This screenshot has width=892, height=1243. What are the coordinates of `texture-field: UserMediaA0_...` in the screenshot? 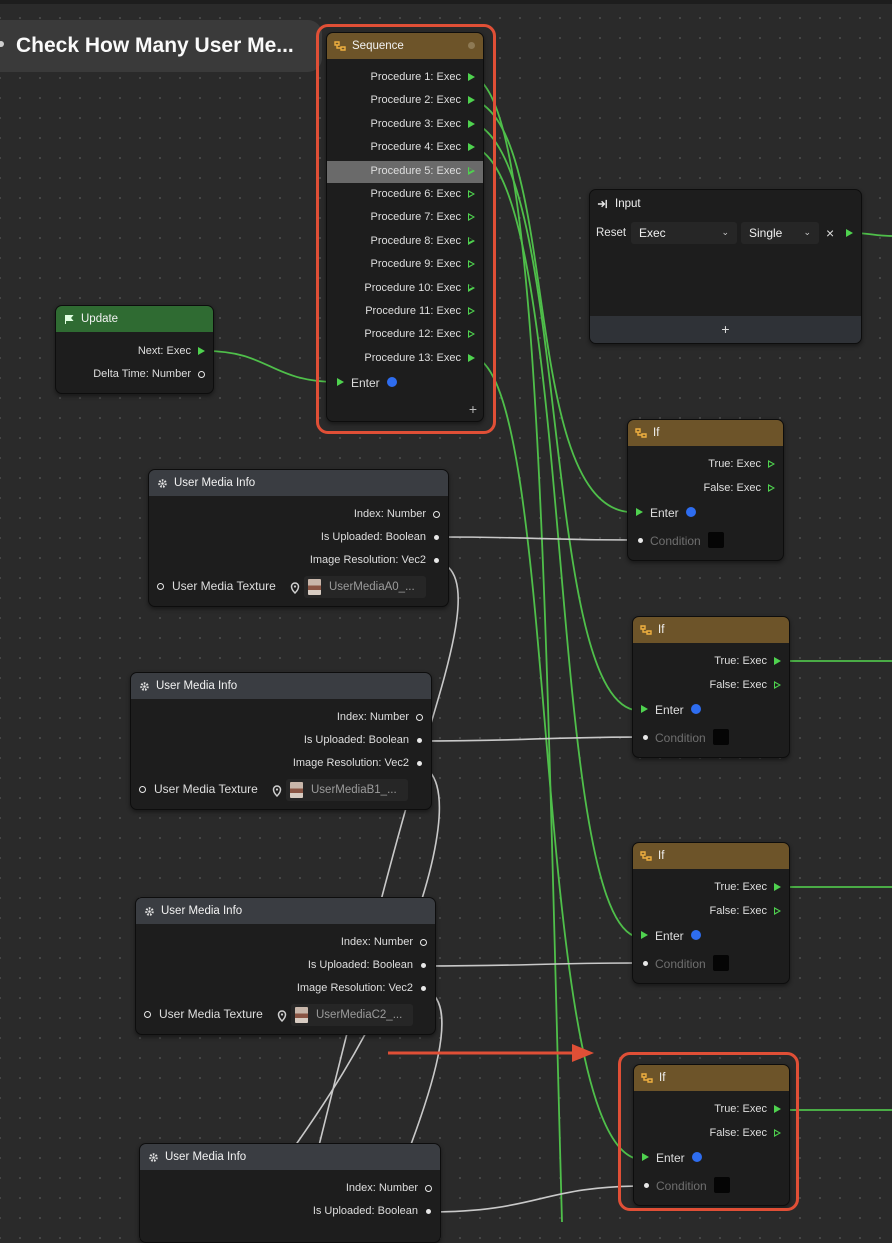 It's located at (365, 587).